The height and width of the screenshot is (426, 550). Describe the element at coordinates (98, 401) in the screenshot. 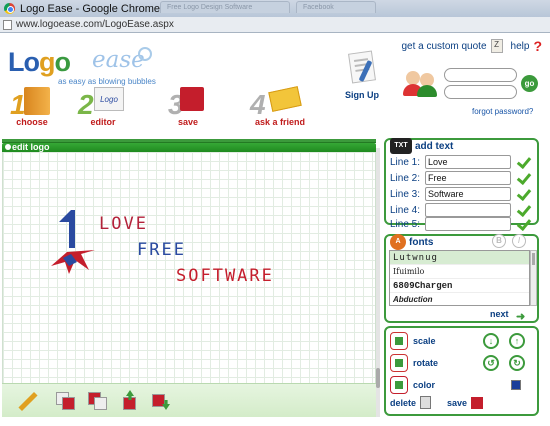

I see `bring-front-button` at that location.